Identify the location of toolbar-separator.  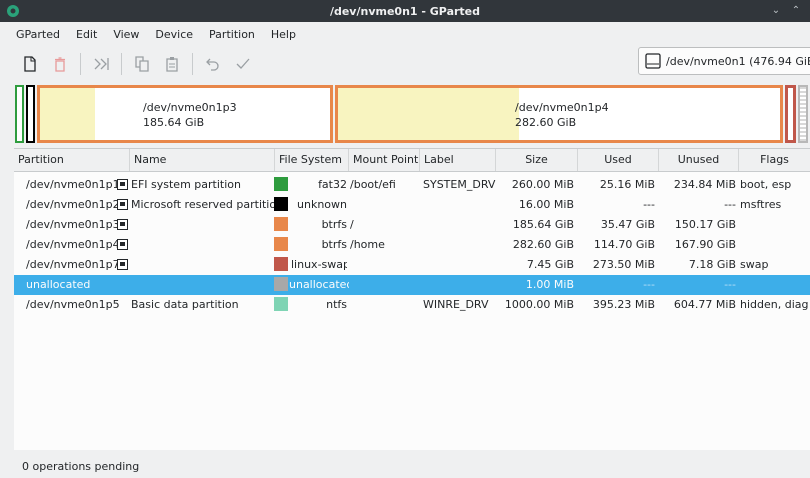
(80, 64).